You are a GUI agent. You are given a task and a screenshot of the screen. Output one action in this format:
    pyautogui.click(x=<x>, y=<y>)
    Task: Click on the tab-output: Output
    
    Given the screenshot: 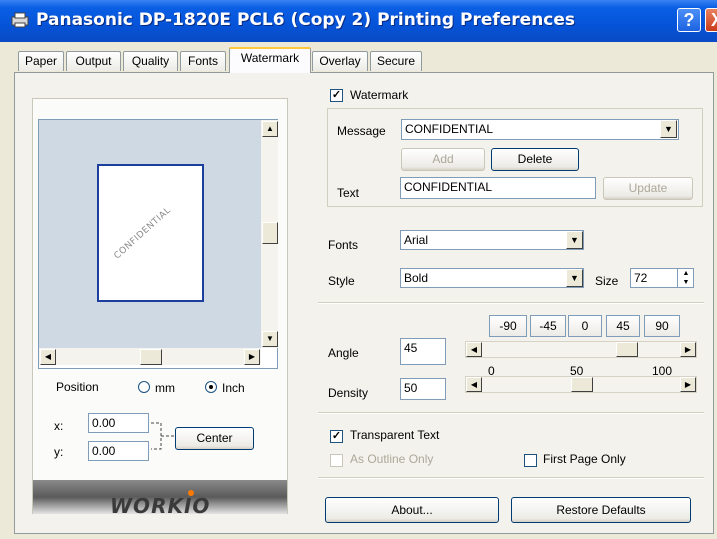 What is the action you would take?
    pyautogui.click(x=93, y=61)
    